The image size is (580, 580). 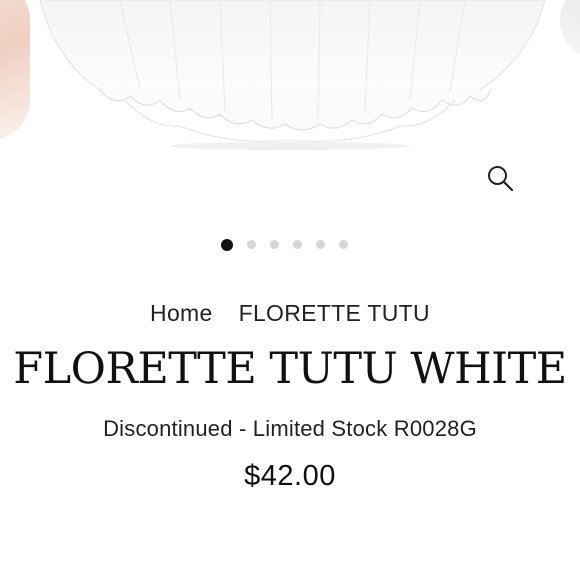 What do you see at coordinates (181, 313) in the screenshot?
I see `breadcrumb-home-link: Home` at bounding box center [181, 313].